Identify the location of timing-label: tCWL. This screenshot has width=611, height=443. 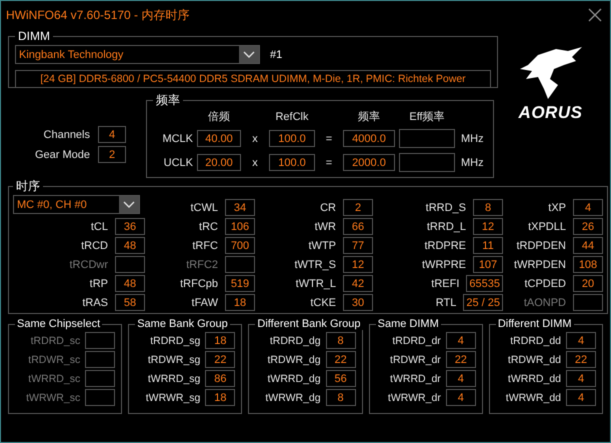
(204, 208).